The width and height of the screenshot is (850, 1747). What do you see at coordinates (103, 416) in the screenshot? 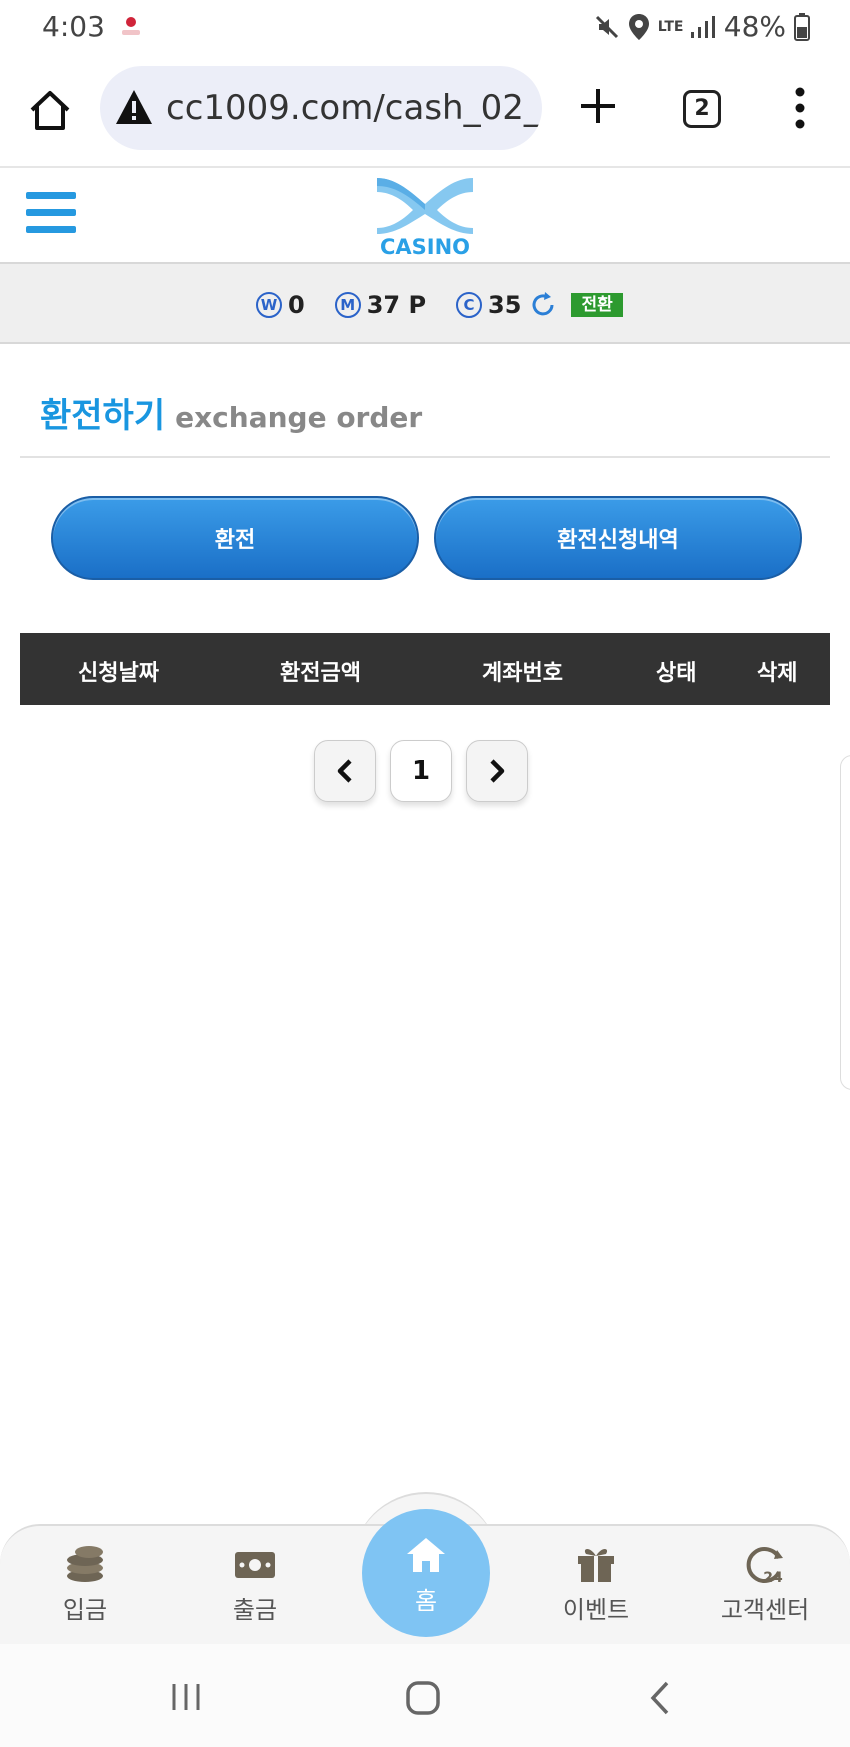
I see `page-title-korean: 환전하기` at bounding box center [103, 416].